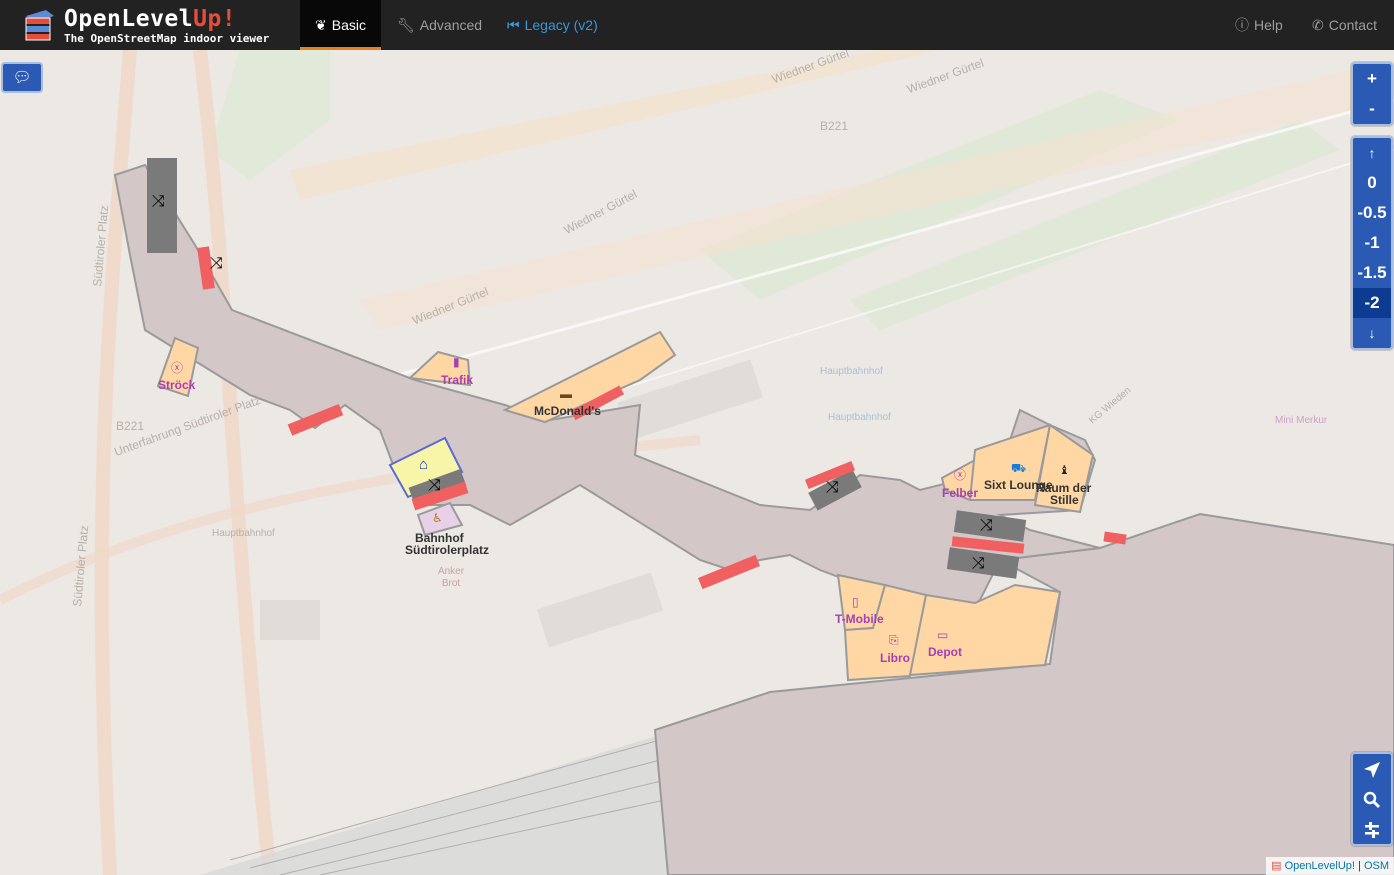 This screenshot has width=1394, height=875. Describe the element at coordinates (348, 25) in the screenshot. I see `tab-basic-label: Basic` at that location.